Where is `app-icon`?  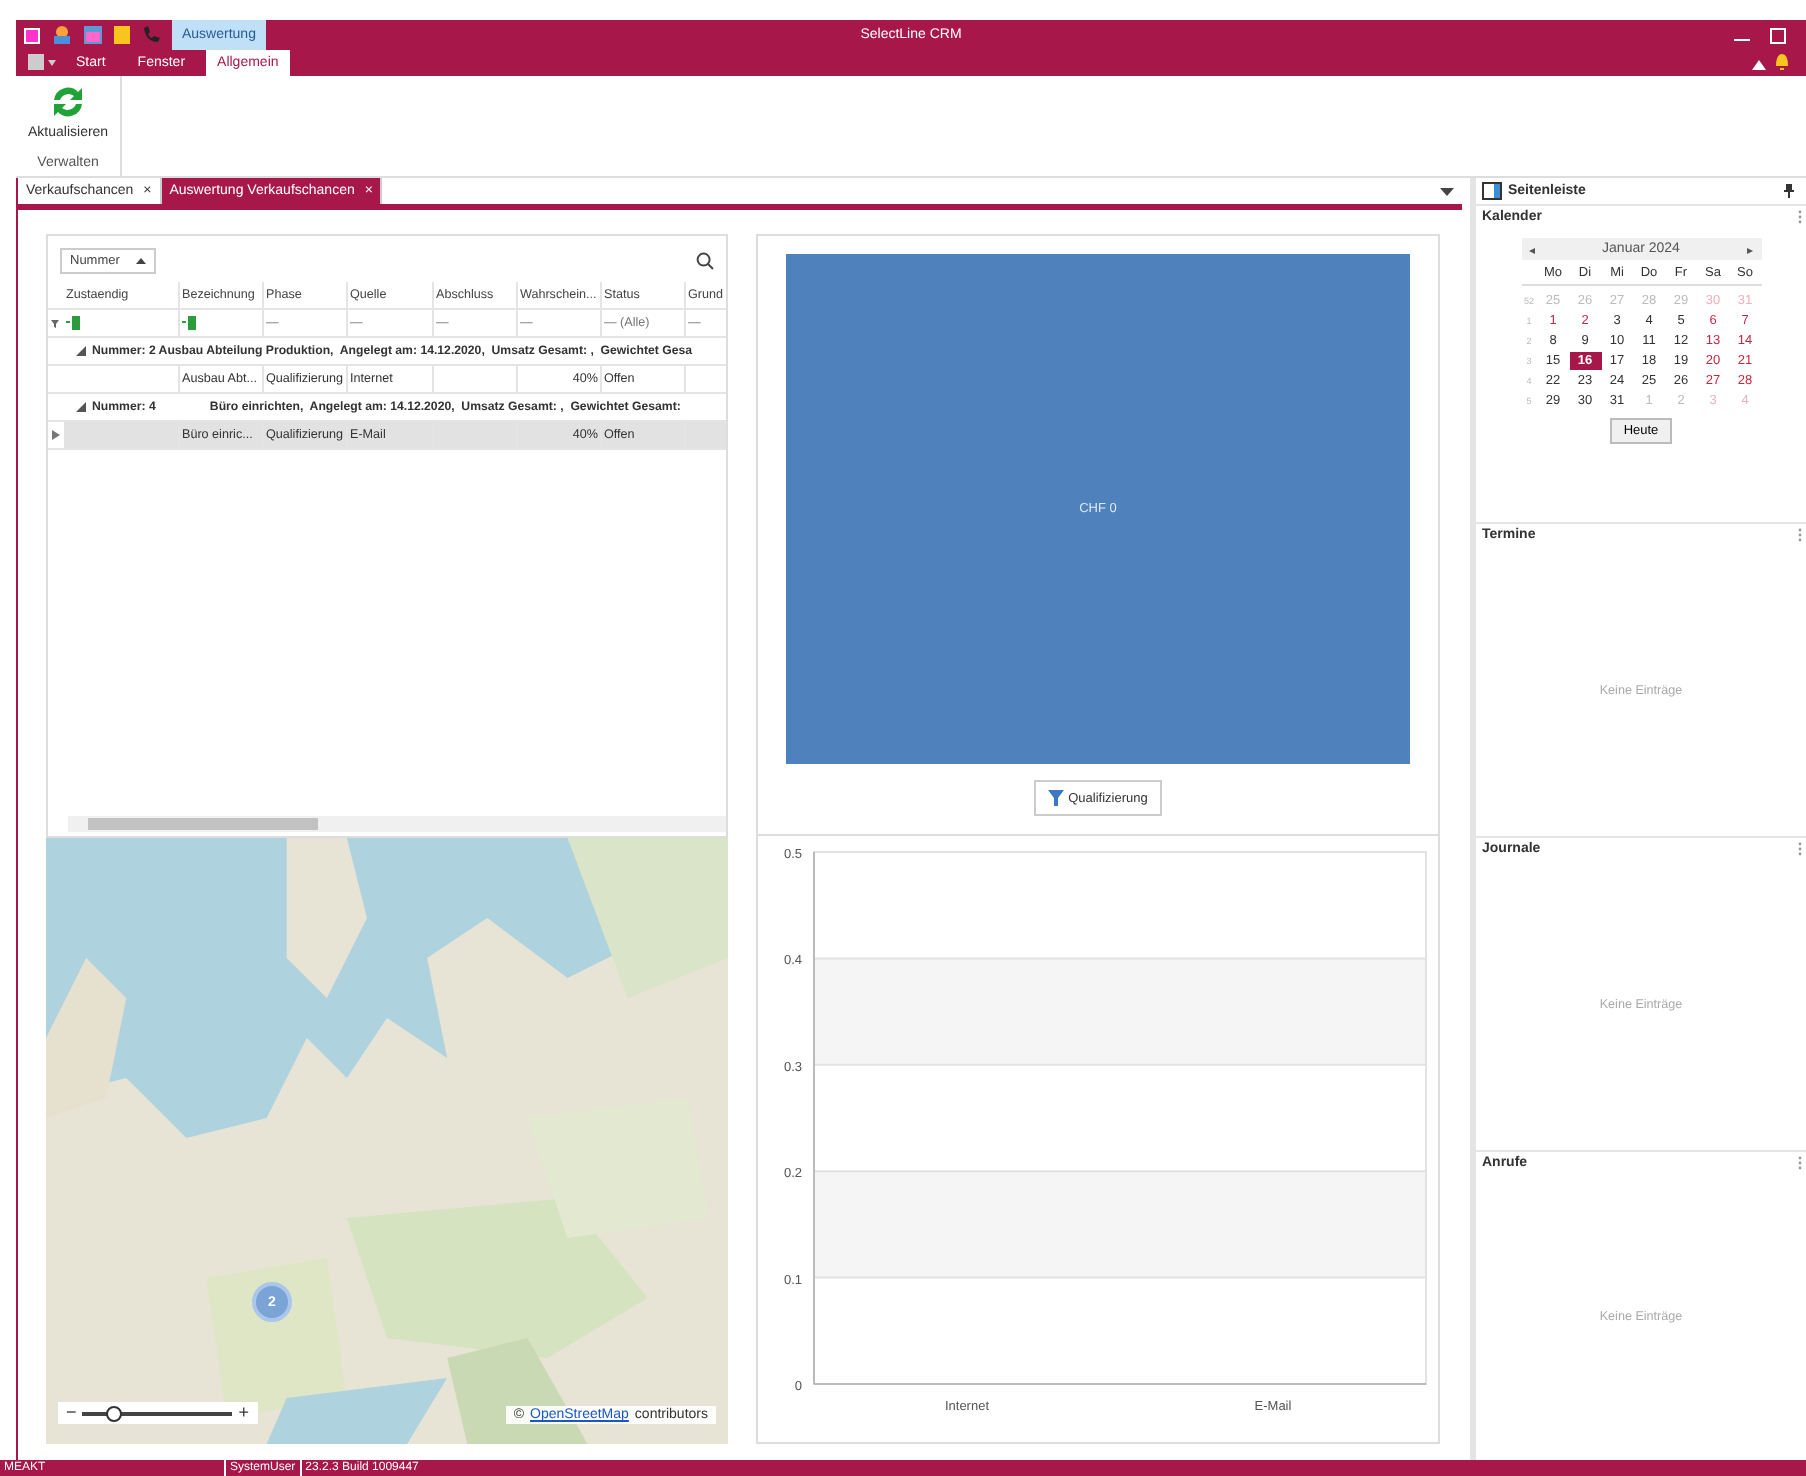
app-icon is located at coordinates (32, 35).